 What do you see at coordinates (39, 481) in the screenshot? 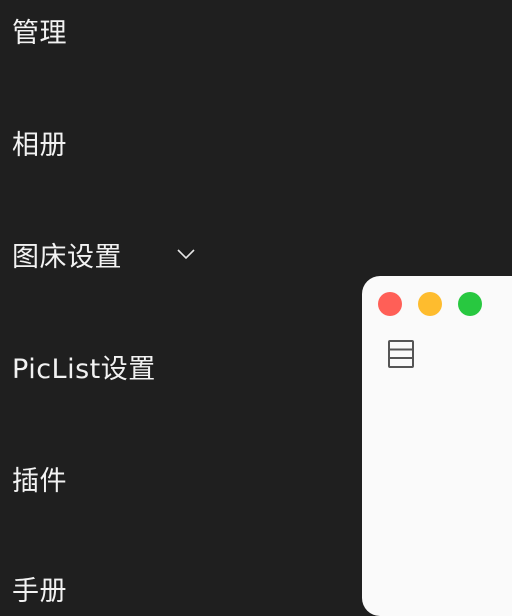
I see `sidebar-item-label: 插件` at bounding box center [39, 481].